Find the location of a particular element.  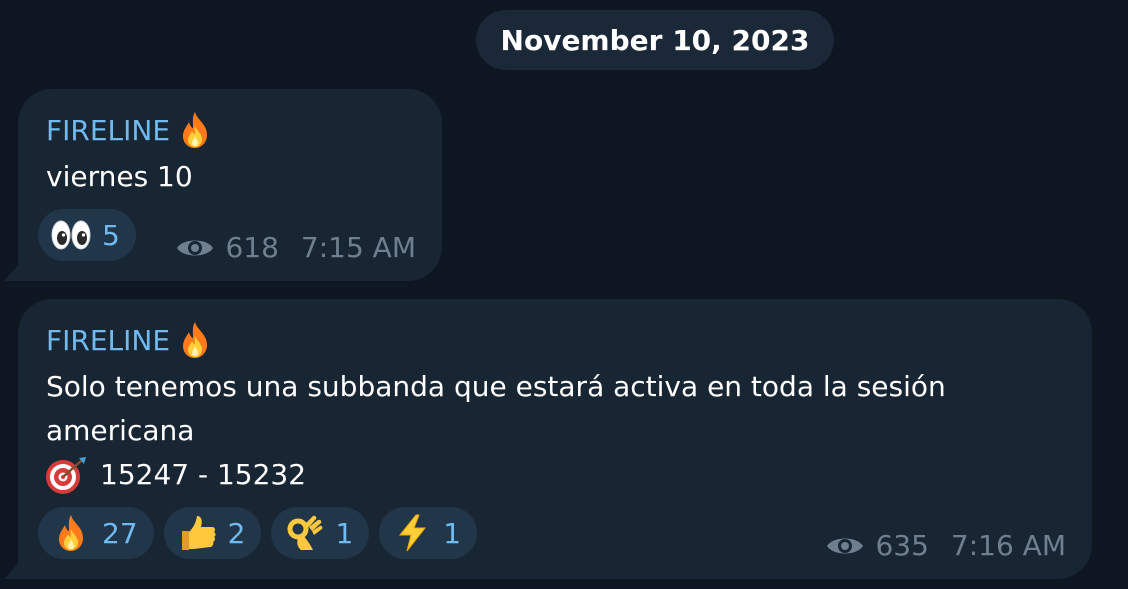

message-time: 7:16 AM is located at coordinates (1008, 545).